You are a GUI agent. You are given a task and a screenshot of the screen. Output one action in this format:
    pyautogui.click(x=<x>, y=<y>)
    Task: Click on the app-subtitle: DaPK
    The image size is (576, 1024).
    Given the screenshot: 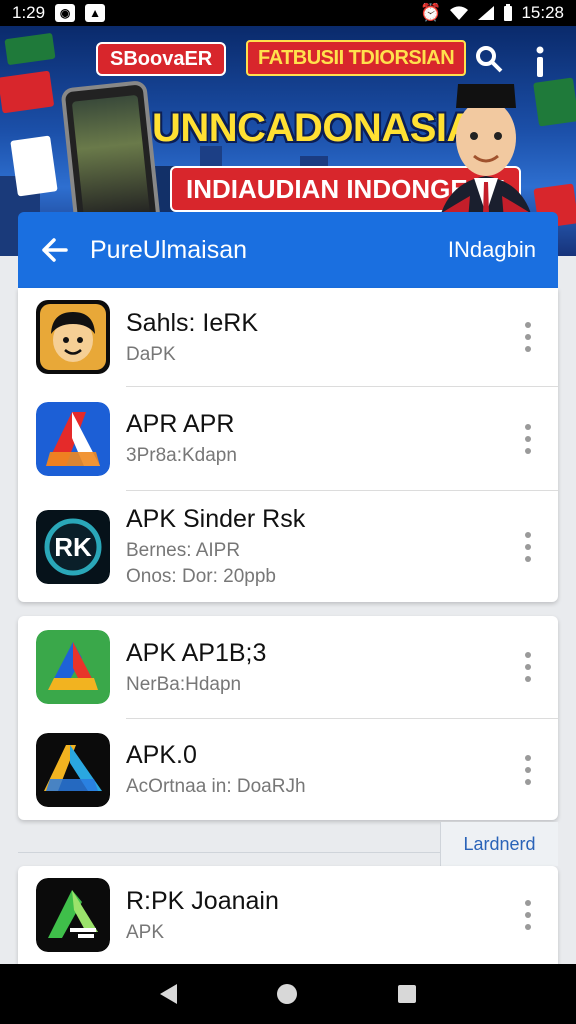 What is the action you would take?
    pyautogui.click(x=151, y=354)
    